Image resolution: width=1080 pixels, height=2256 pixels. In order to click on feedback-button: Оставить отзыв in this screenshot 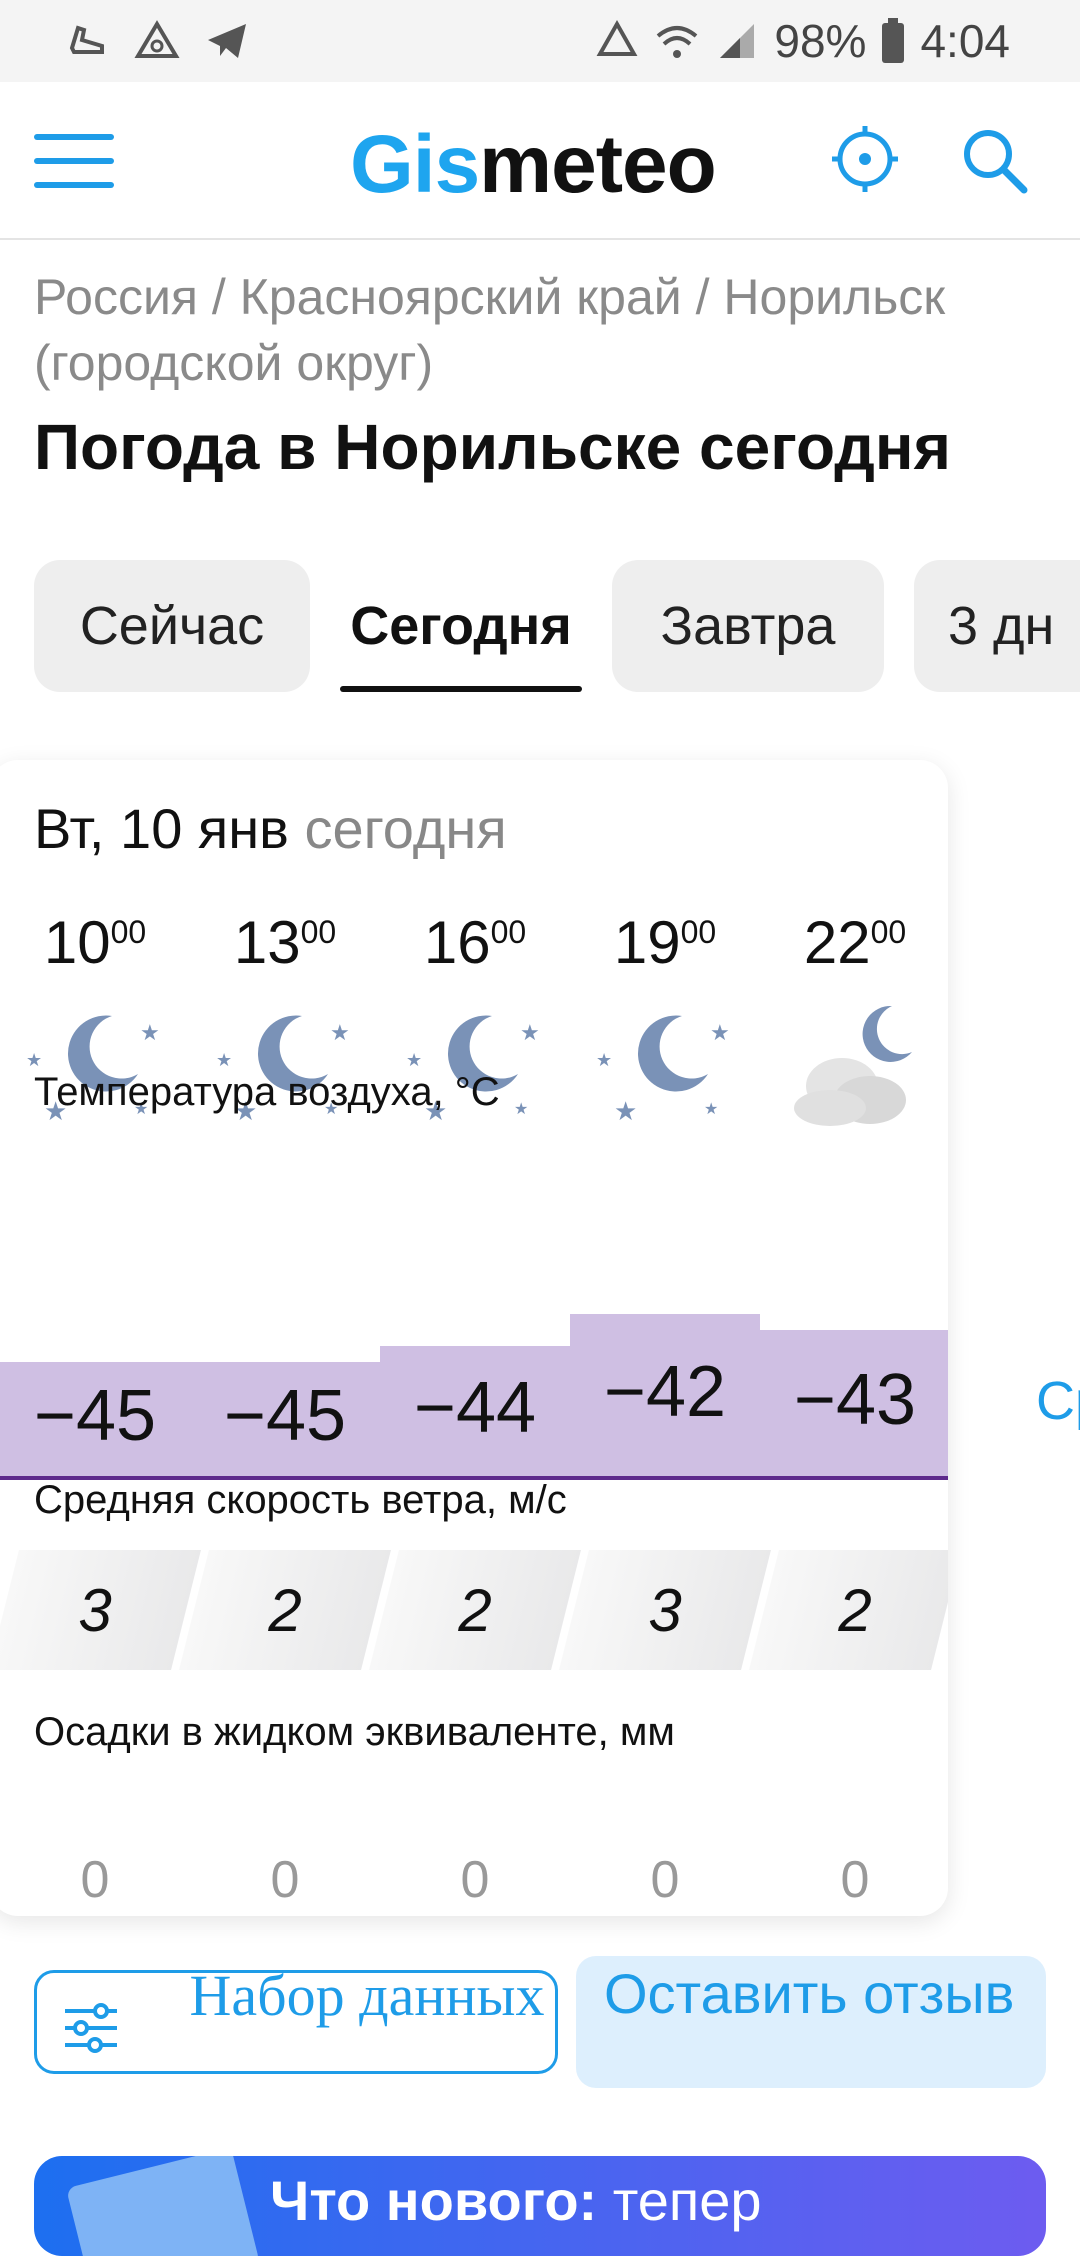, I will do `click(811, 2022)`.